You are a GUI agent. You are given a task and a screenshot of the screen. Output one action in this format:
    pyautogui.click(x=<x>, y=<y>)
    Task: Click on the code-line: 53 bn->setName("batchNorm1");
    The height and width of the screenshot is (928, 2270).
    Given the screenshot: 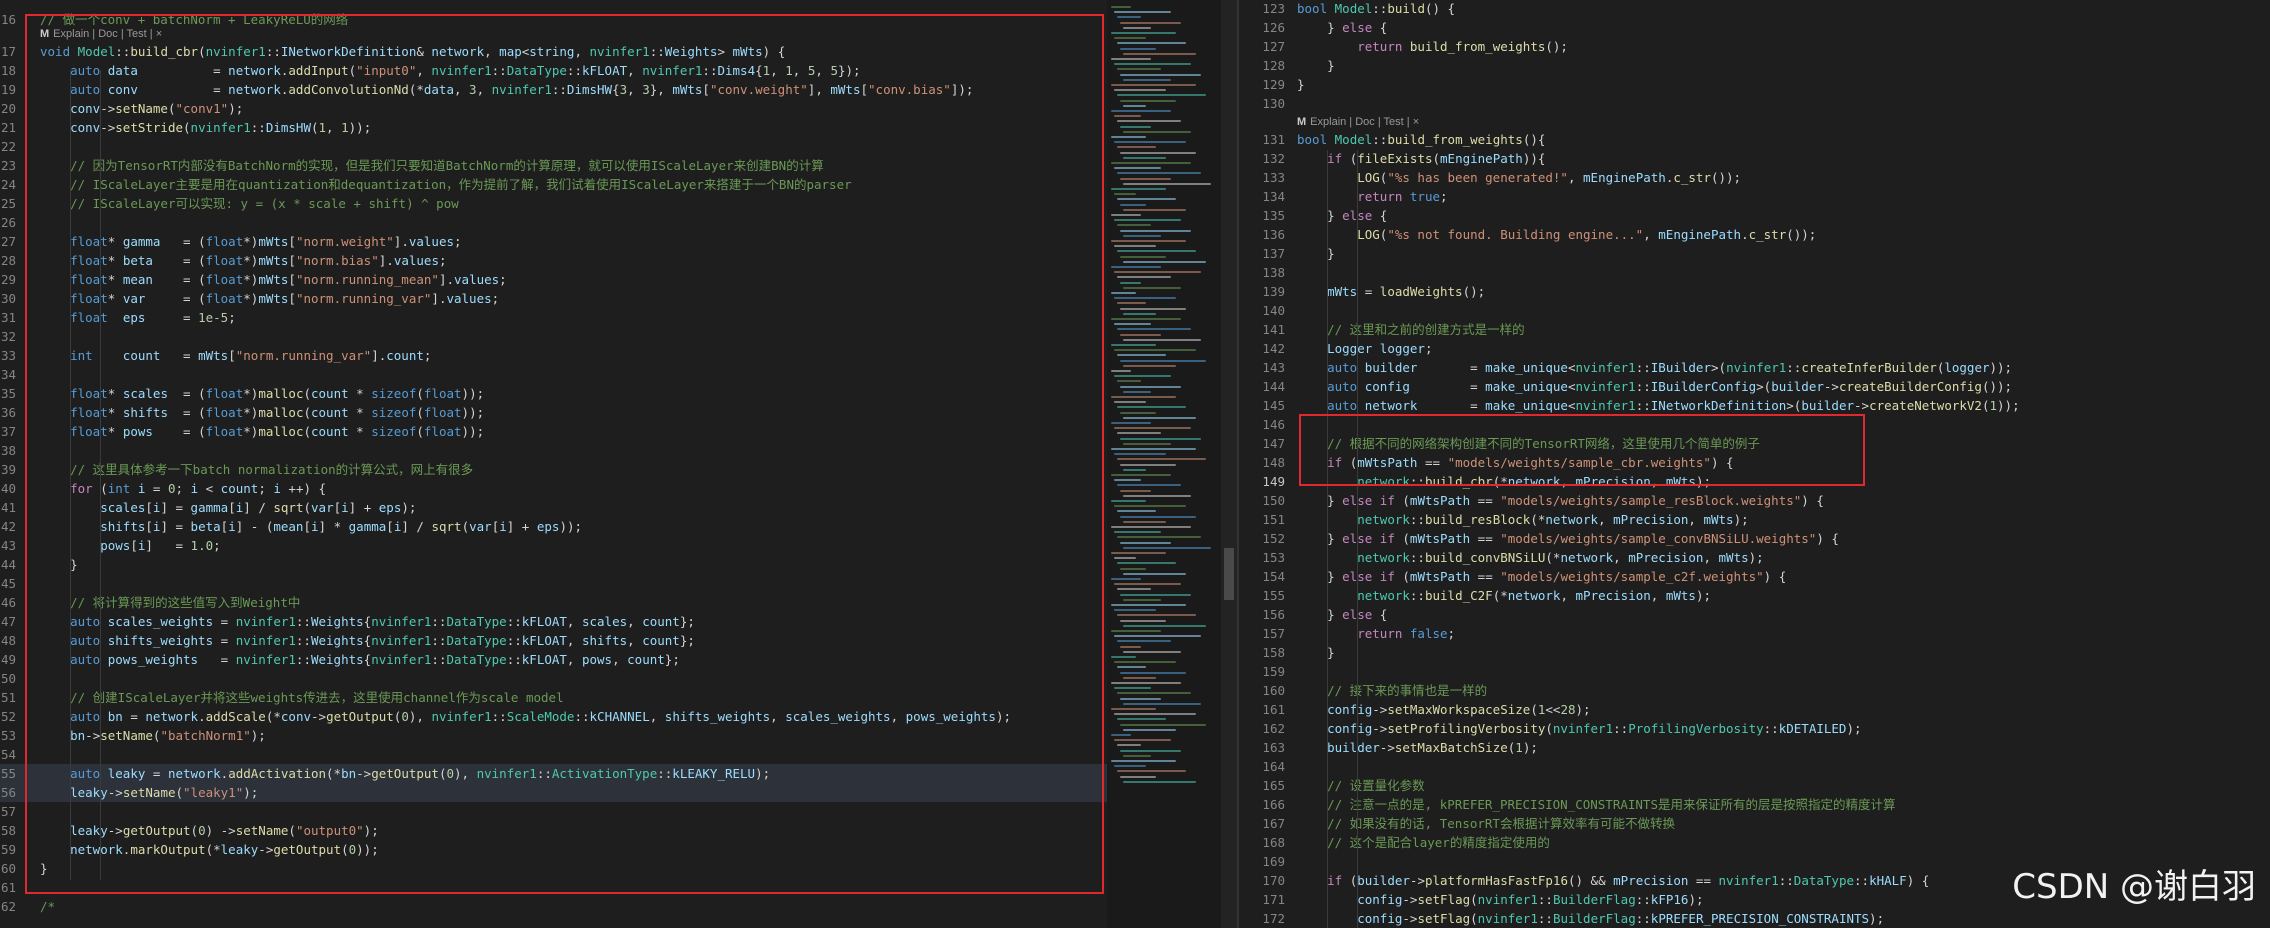 What is the action you would take?
    pyautogui.click(x=553, y=735)
    